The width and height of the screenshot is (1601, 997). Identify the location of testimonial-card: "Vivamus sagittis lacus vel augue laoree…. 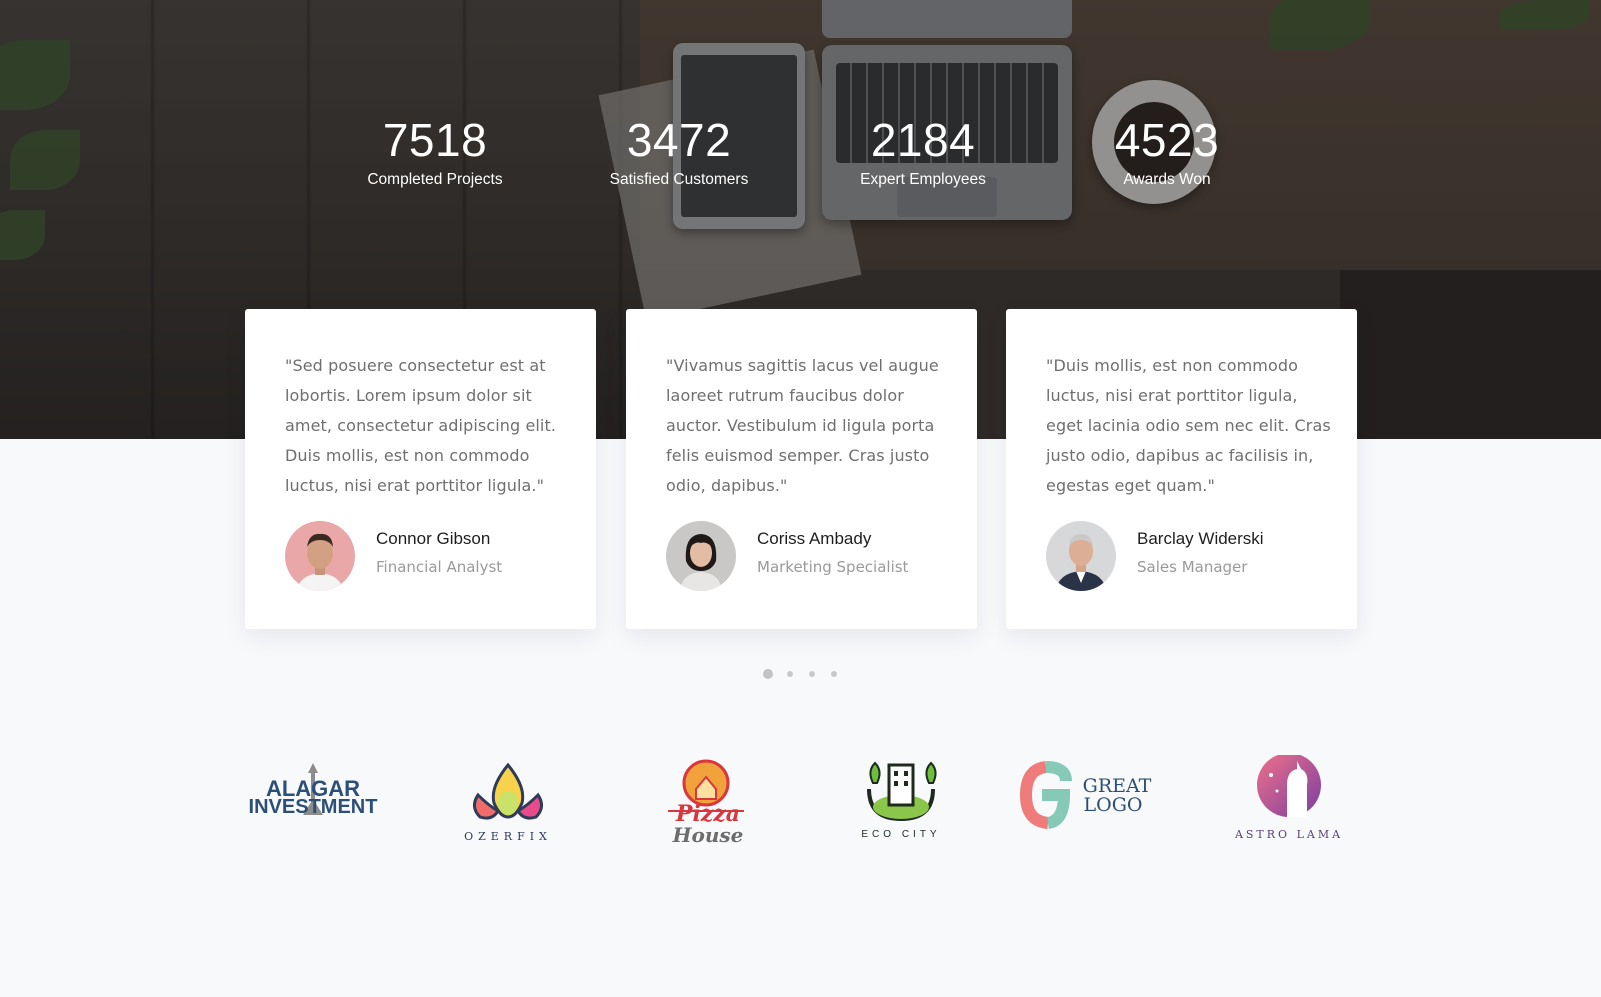
(801, 469).